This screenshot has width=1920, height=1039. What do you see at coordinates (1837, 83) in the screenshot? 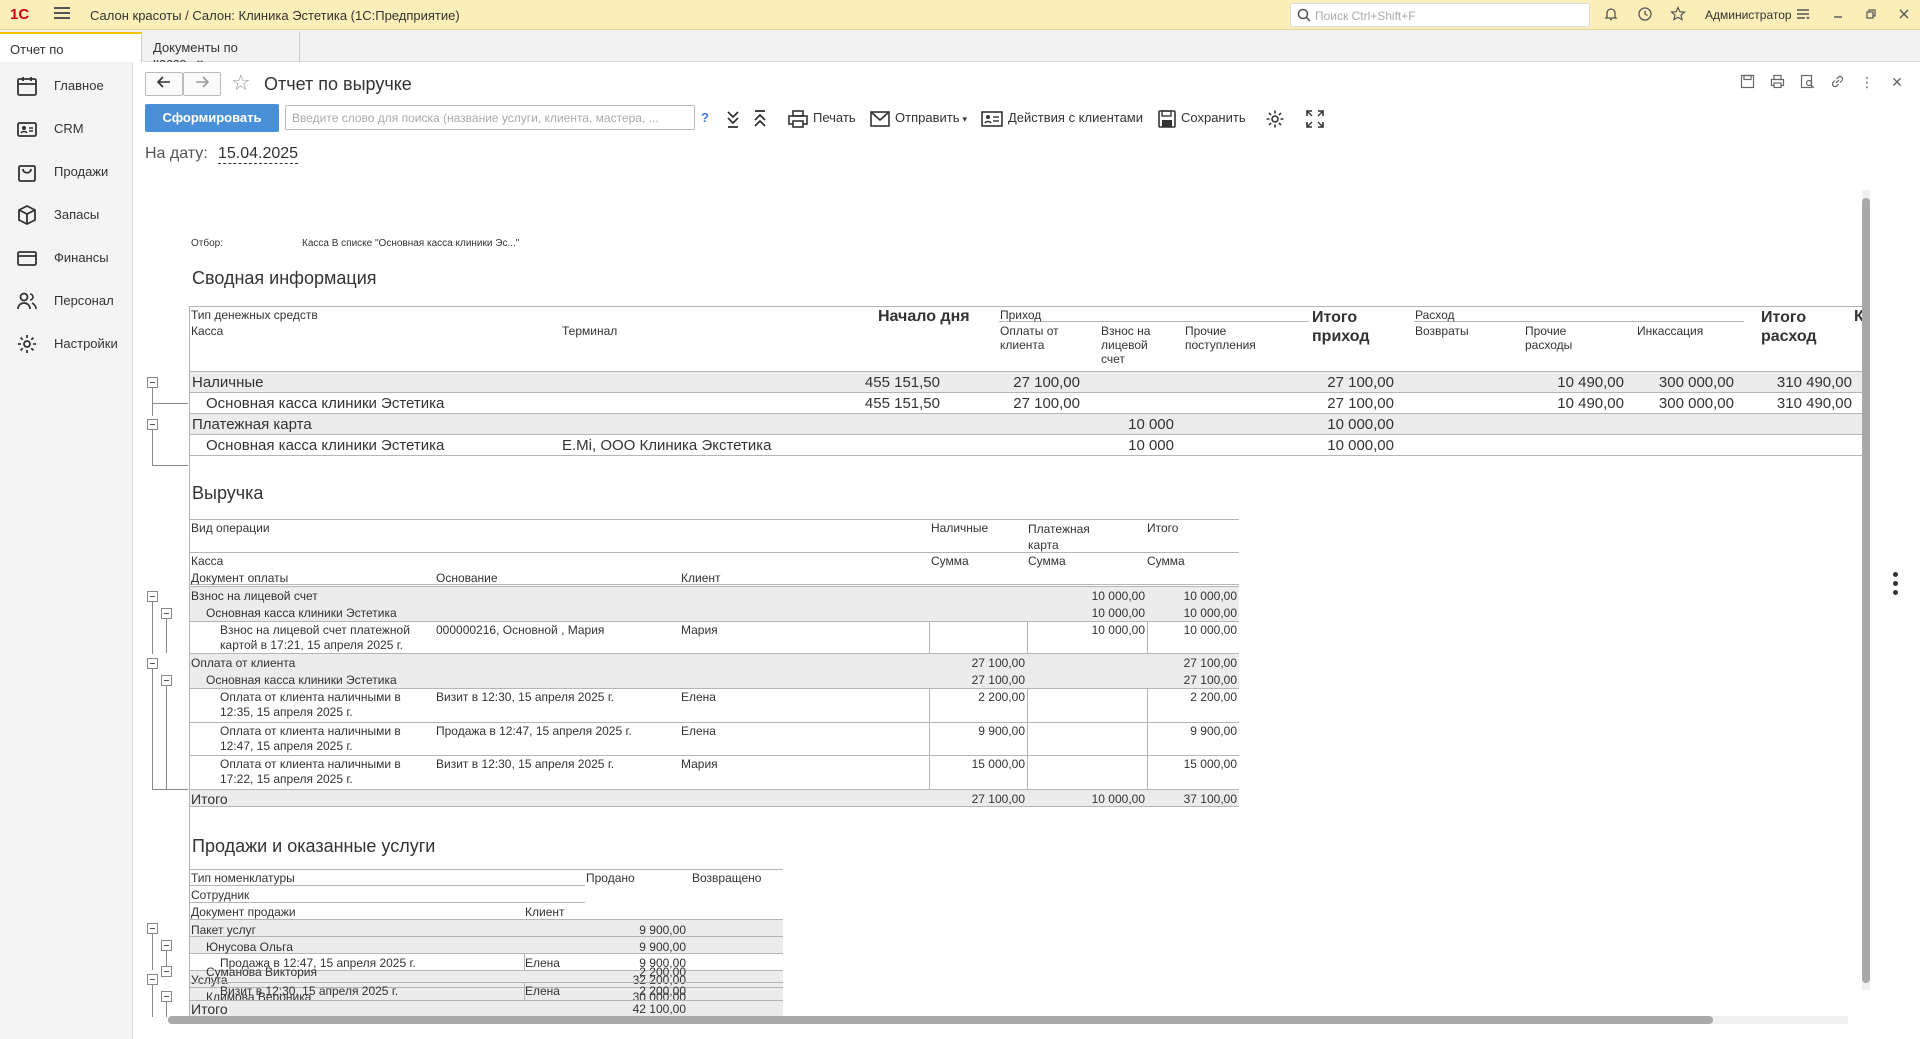
I see `link-icon` at bounding box center [1837, 83].